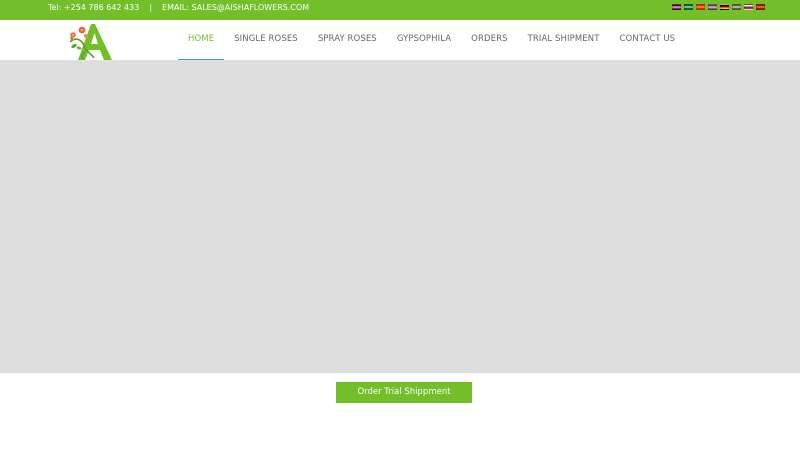 Image resolution: width=800 pixels, height=456 pixels. I want to click on order-trial-shipment-button: Order Trial Shippment, so click(404, 392).